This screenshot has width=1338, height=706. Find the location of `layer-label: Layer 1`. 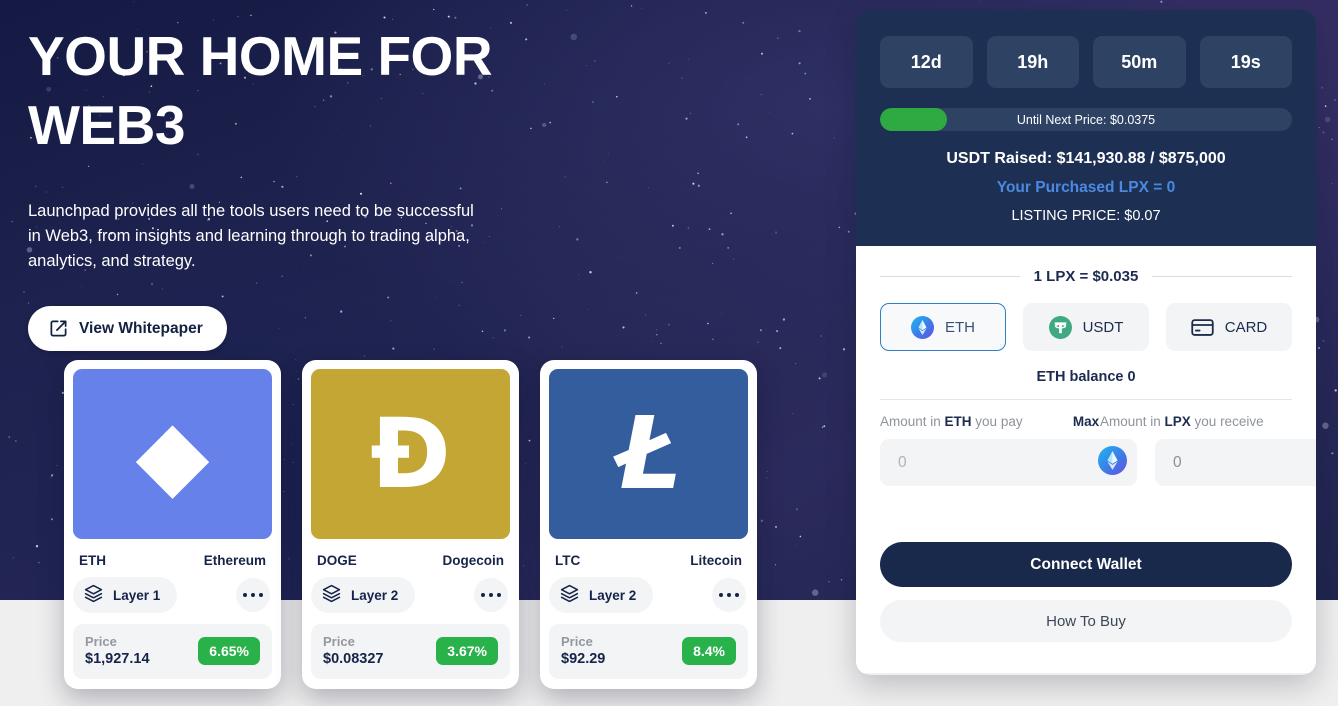

layer-label: Layer 1 is located at coordinates (137, 595).